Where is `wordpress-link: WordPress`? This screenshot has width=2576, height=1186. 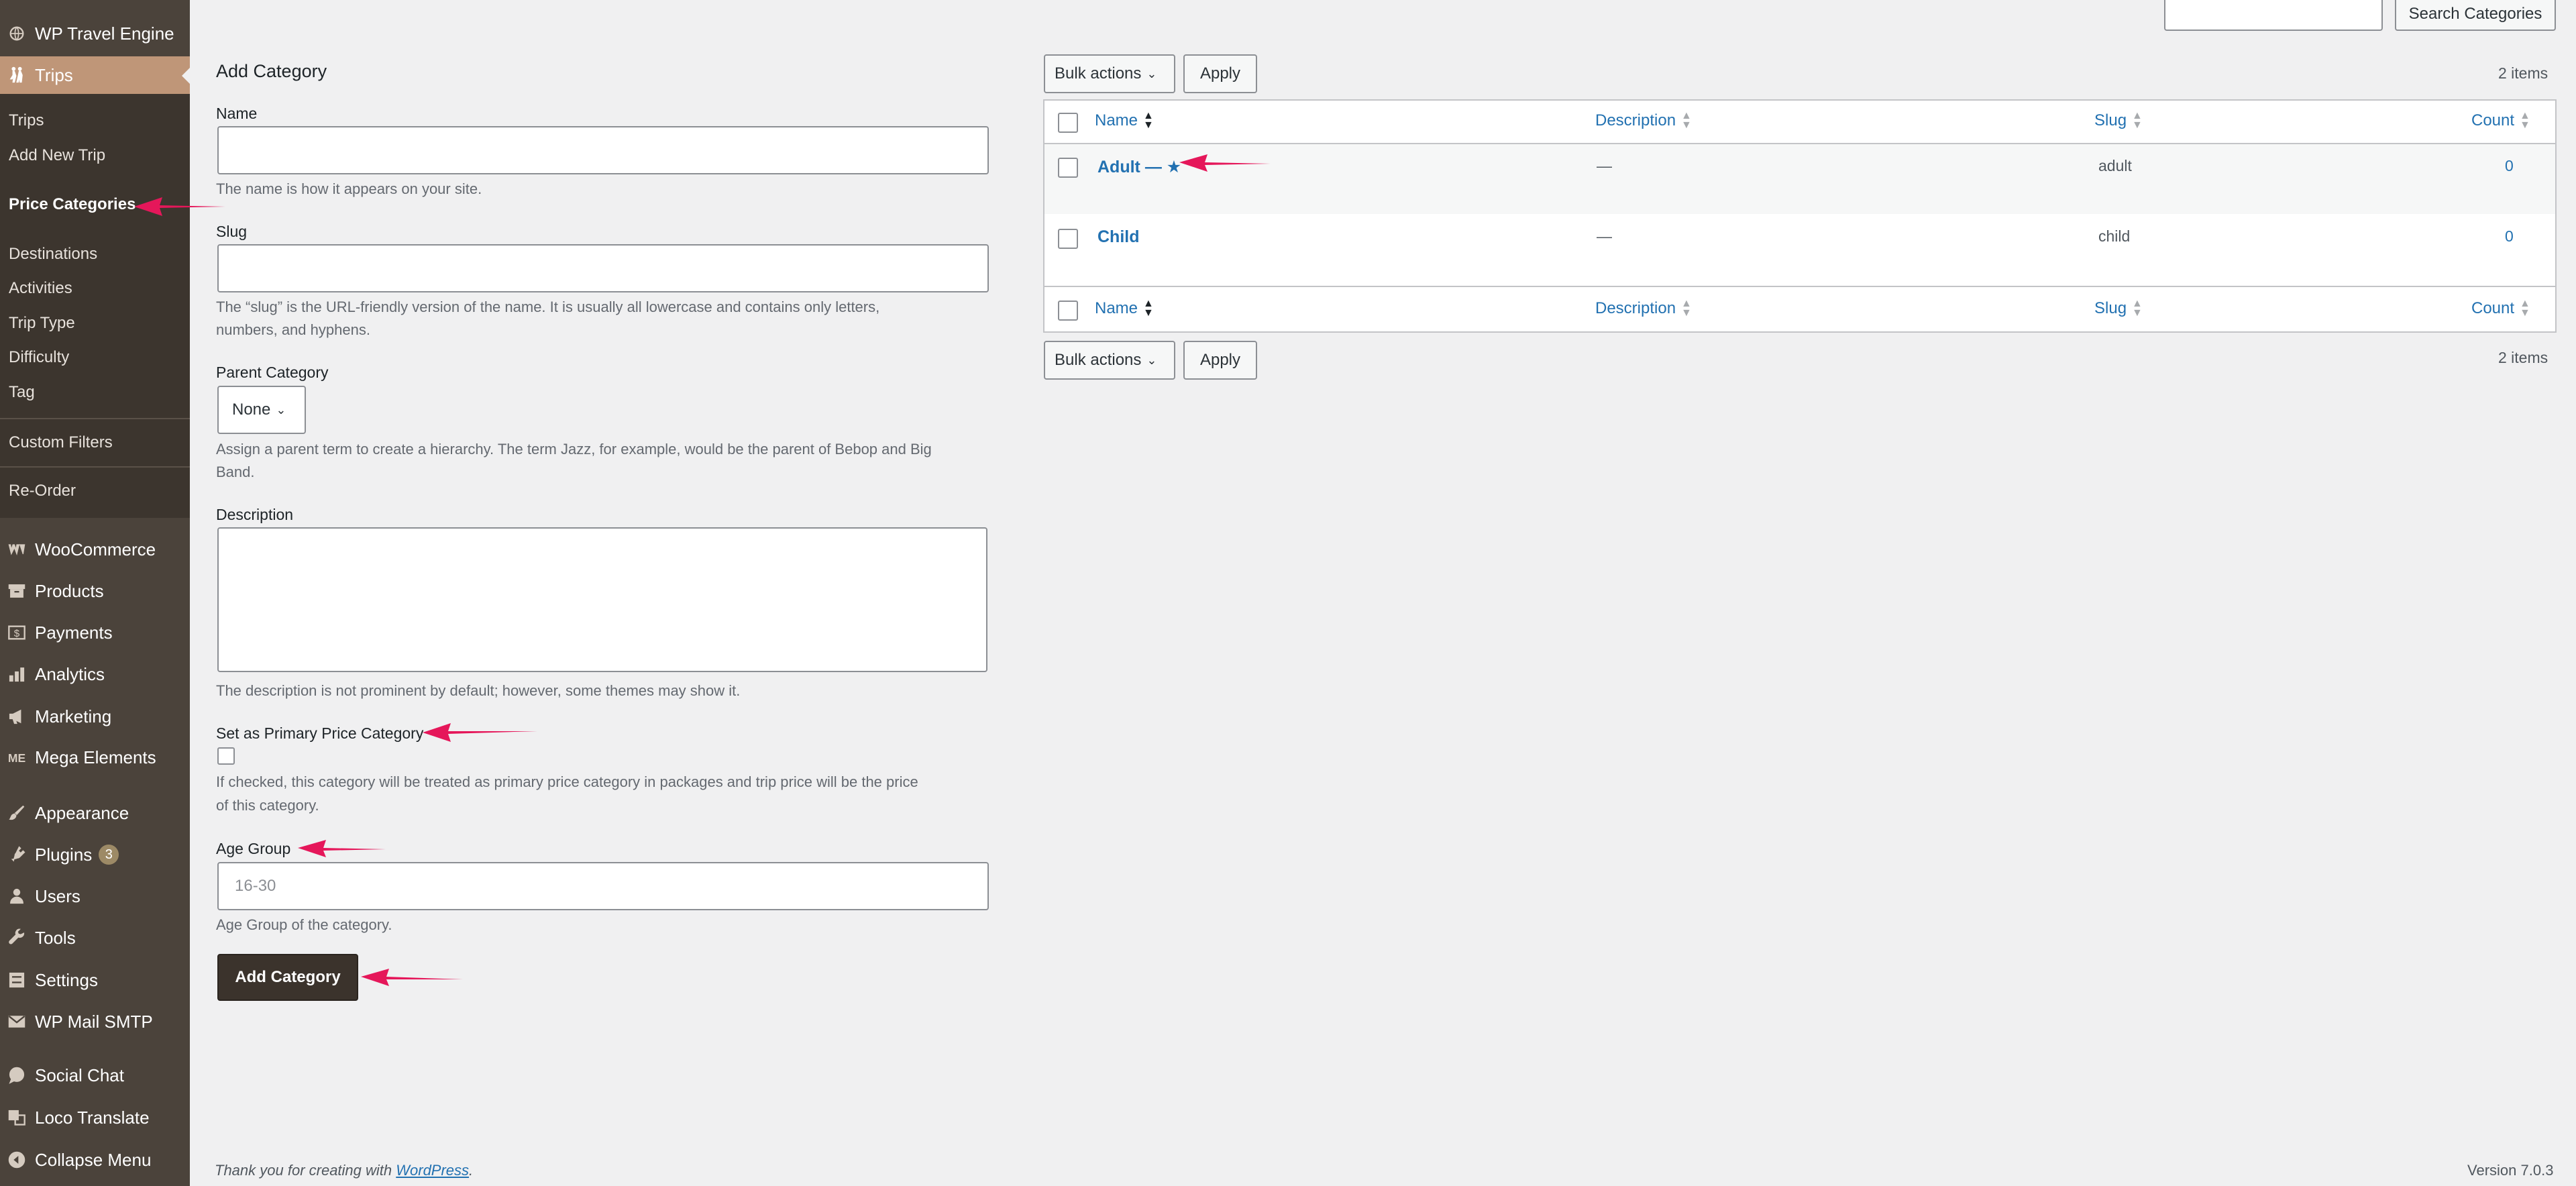
wordpress-link: WordPress is located at coordinates (432, 1170).